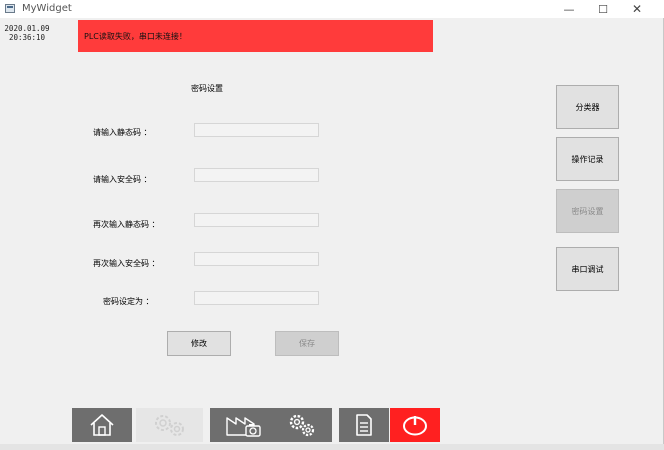 The image size is (664, 450). What do you see at coordinates (27, 37) in the screenshot?
I see `time-text: 20:36:10` at bounding box center [27, 37].